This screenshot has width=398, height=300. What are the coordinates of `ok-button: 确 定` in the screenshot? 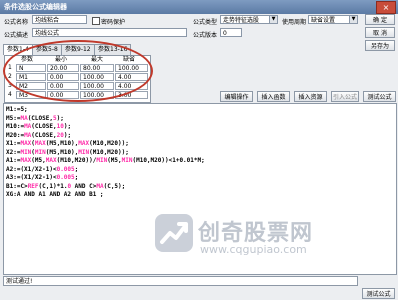 It's located at (380, 19).